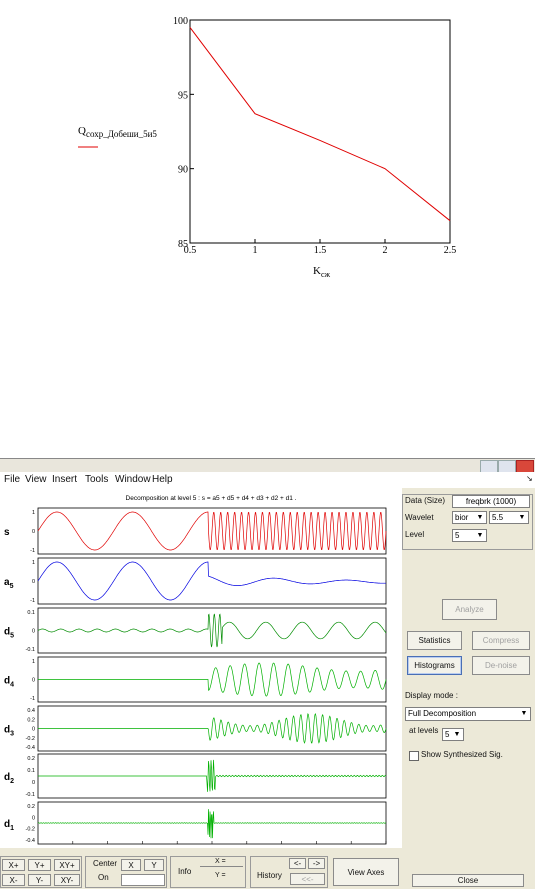 The height and width of the screenshot is (889, 535). Describe the element at coordinates (195, 776) in the screenshot. I see `subplot-d2: 0.2 0.1 0 -0.1 d2` at that location.